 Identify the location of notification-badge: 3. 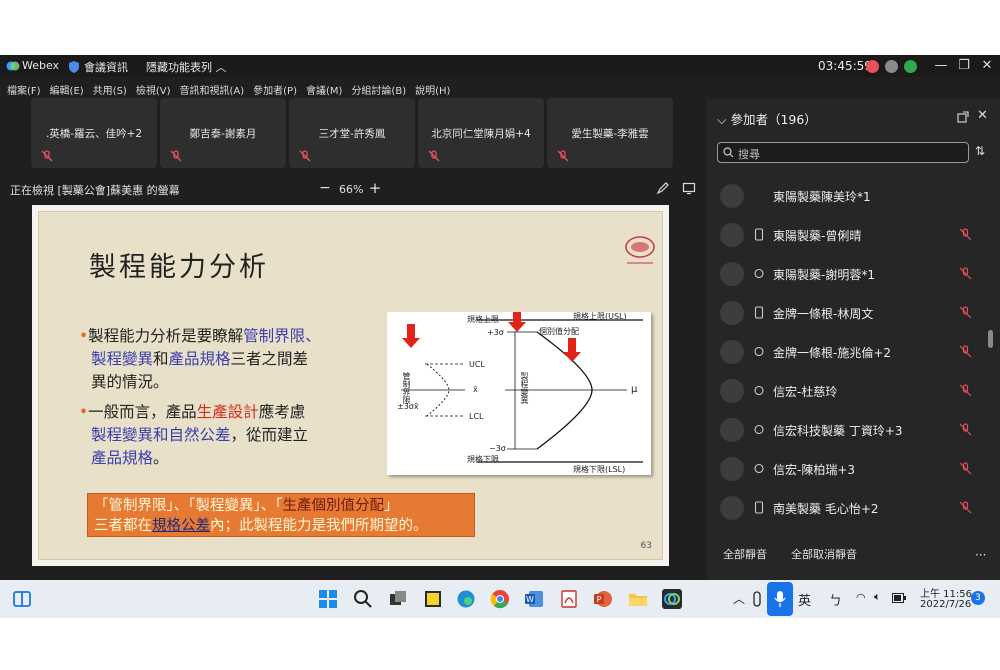
(978, 598).